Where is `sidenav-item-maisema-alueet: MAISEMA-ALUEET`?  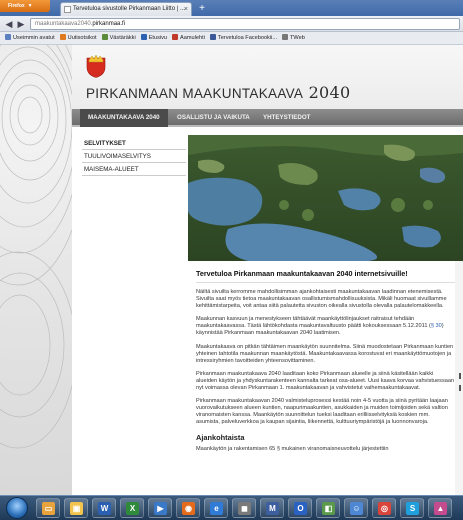 sidenav-item-maisema-alueet: MAISEMA-ALUEET is located at coordinates (134, 169).